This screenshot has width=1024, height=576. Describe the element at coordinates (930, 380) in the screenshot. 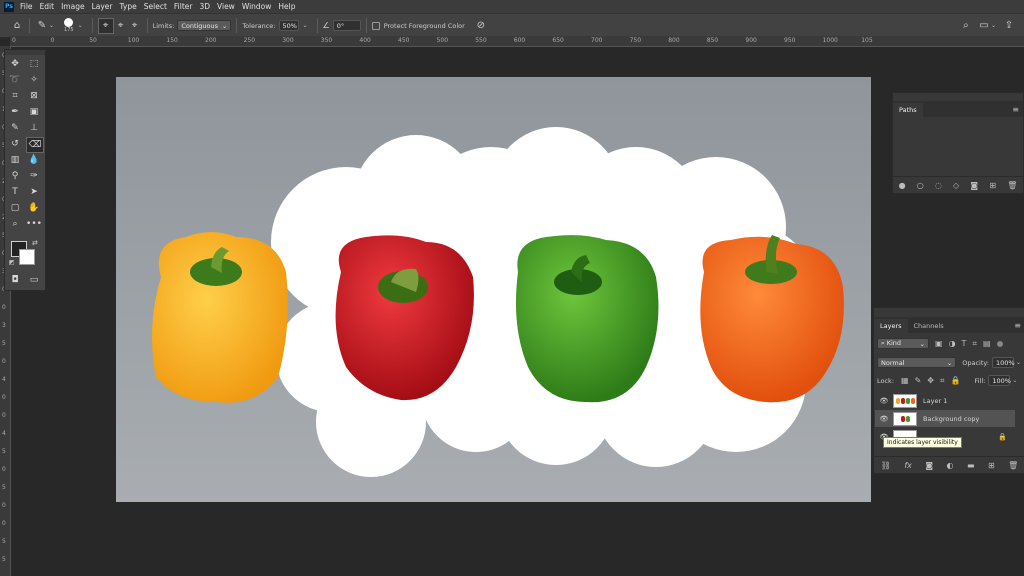

I see `lock-position-icon: ✥` at that location.